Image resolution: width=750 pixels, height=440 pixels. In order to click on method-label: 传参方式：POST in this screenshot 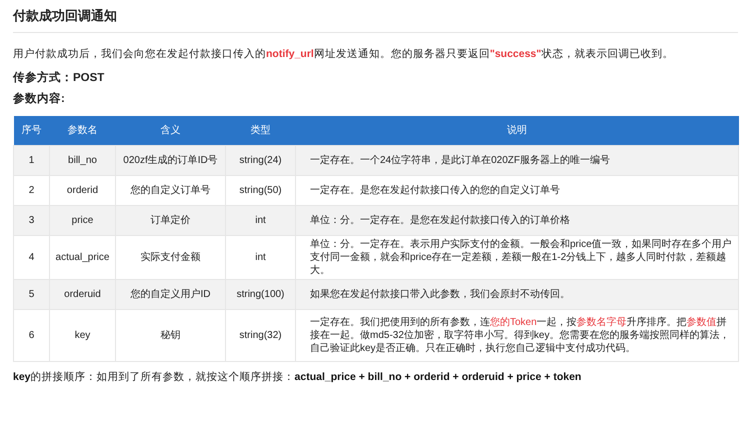, I will do `click(59, 78)`.